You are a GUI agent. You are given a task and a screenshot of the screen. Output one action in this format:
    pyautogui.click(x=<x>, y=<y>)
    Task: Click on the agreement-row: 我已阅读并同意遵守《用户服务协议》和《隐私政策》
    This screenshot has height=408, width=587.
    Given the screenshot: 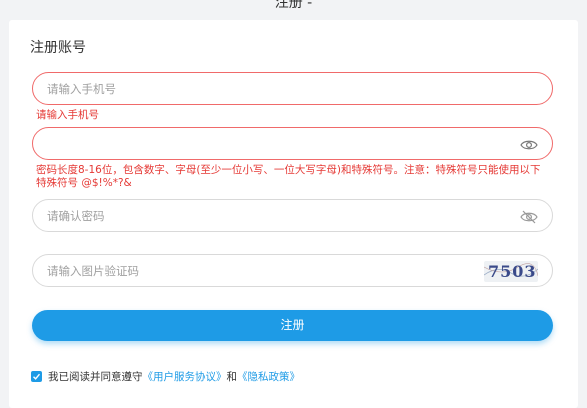 What is the action you would take?
    pyautogui.click(x=165, y=377)
    